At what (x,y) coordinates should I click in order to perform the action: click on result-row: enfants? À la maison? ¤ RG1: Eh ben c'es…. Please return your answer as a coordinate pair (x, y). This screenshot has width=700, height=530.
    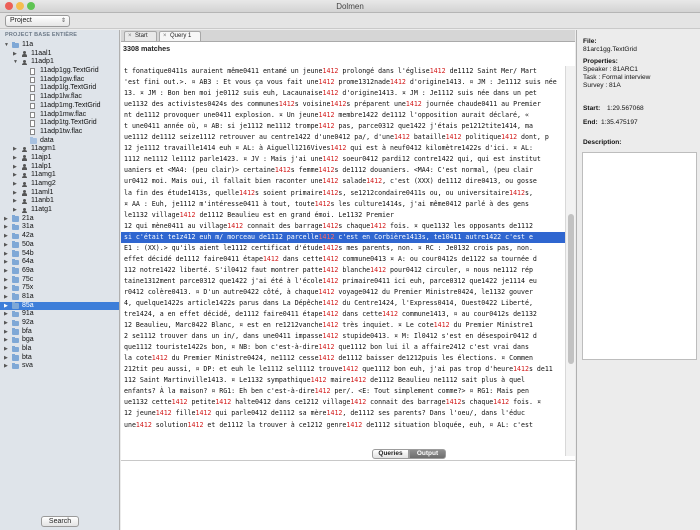
    Looking at the image, I should click on (343, 391).